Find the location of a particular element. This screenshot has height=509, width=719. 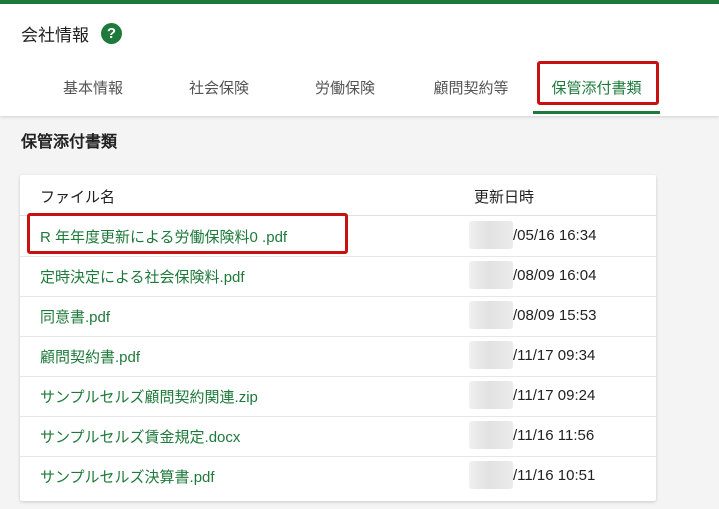

tab-label: 基本情報 is located at coordinates (92, 88).